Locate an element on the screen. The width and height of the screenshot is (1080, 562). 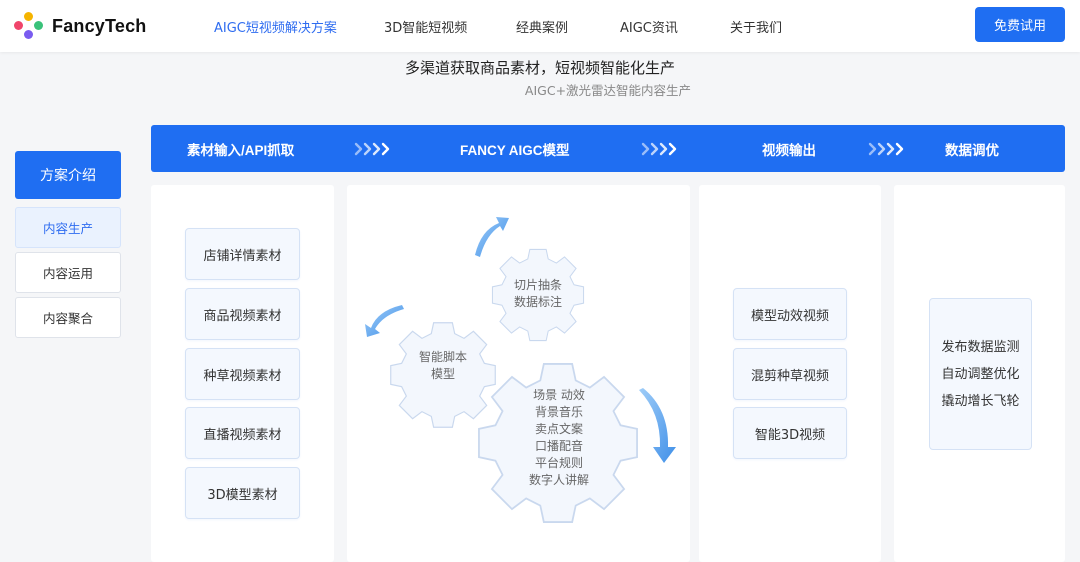
nav-aigc-news: AIGC资讯 is located at coordinates (649, 26).